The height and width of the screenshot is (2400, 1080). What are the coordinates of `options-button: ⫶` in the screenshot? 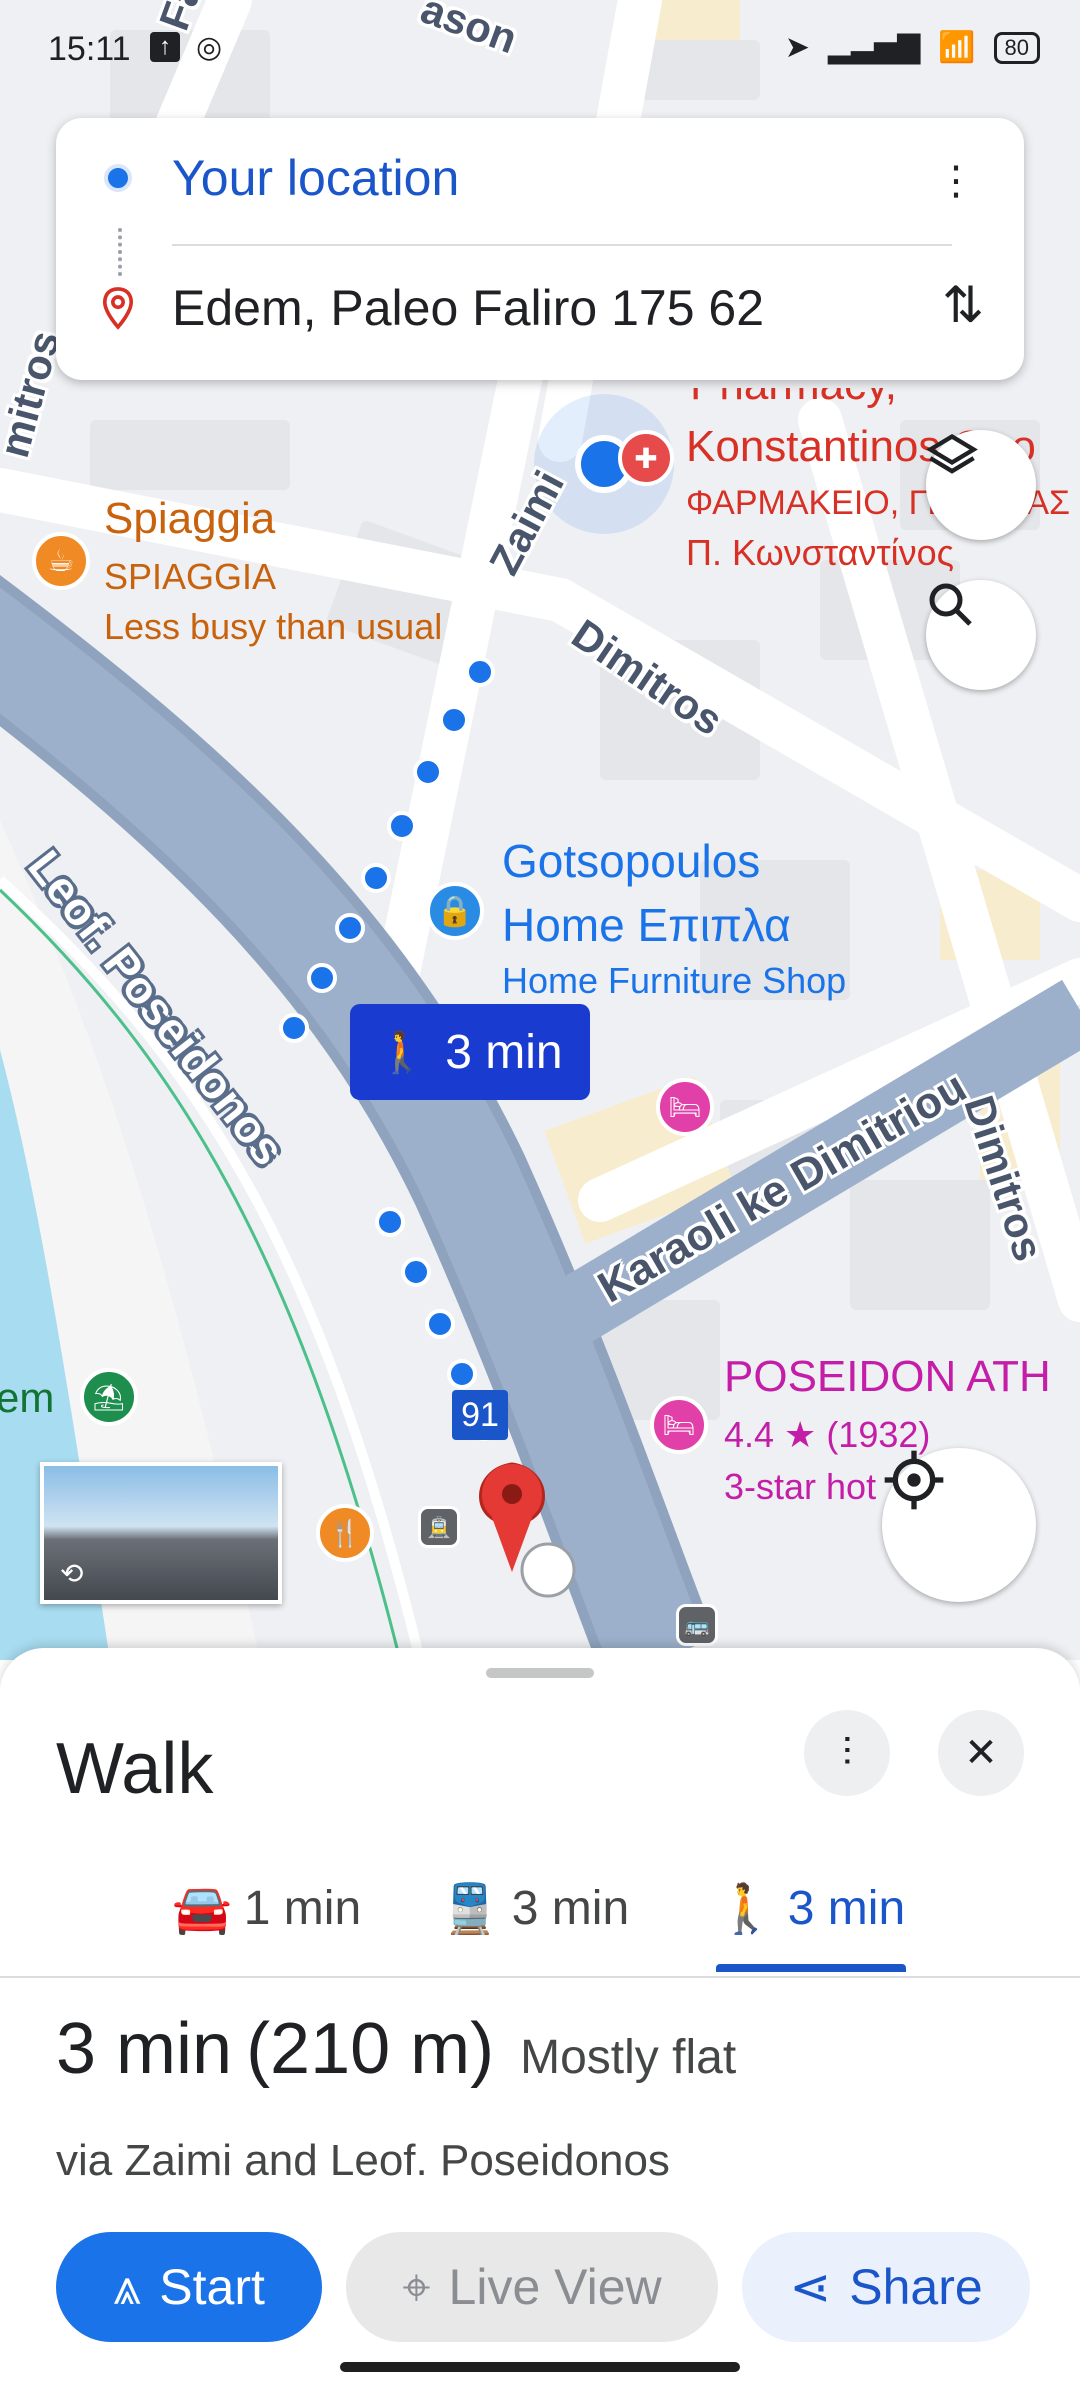 It's located at (847, 1753).